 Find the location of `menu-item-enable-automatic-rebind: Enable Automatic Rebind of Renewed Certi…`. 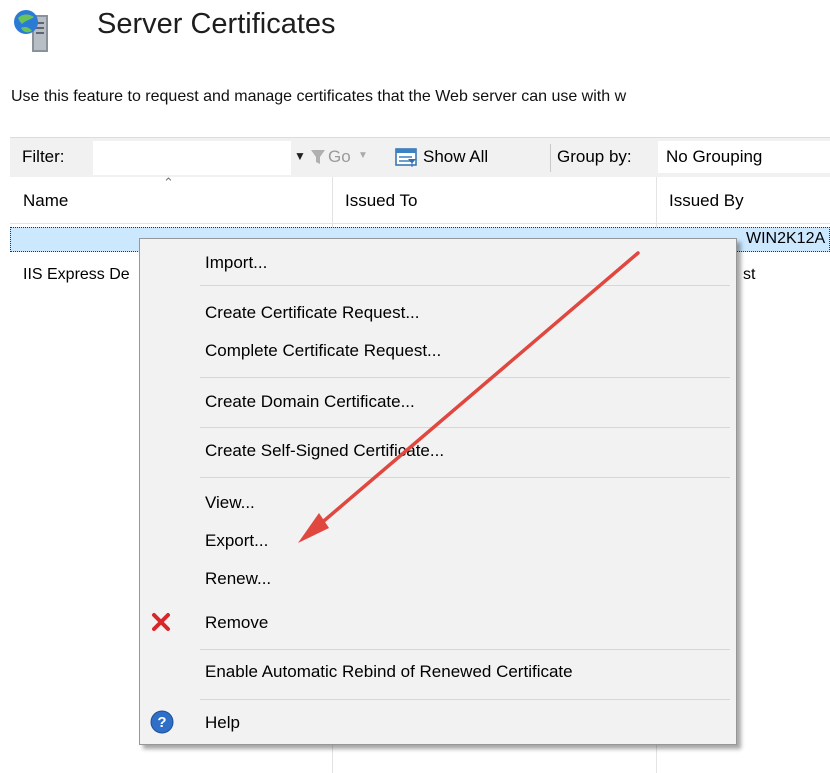

menu-item-enable-automatic-rebind: Enable Automatic Rebind of Renewed Certi… is located at coordinates (438, 671).